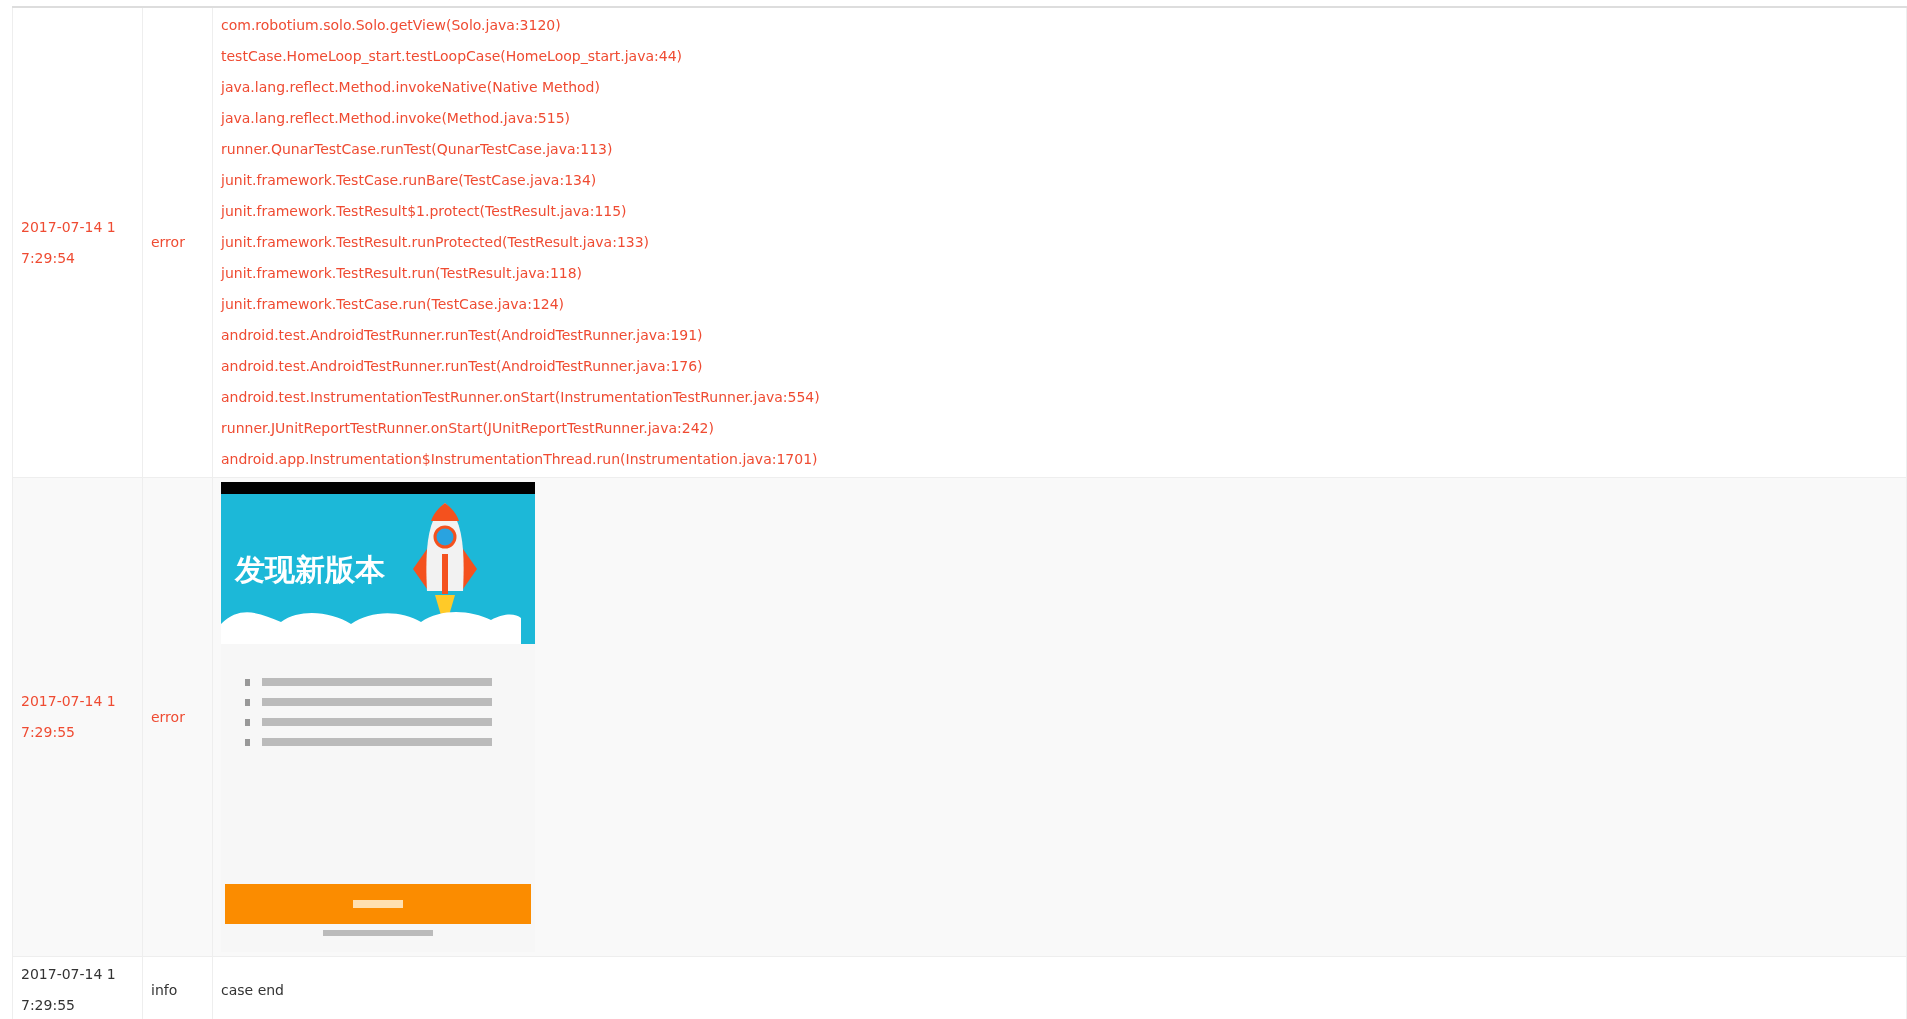 The image size is (1907, 1019). What do you see at coordinates (520, 459) in the screenshot?
I see `stack-trace-line: android.app.Instrumentation$InstrumentationThread.run(Instrumentation.java:1701)` at bounding box center [520, 459].